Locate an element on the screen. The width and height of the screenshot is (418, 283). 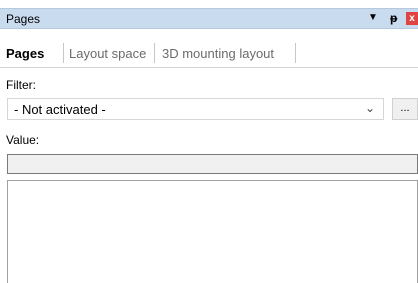
close-icon: x is located at coordinates (412, 18).